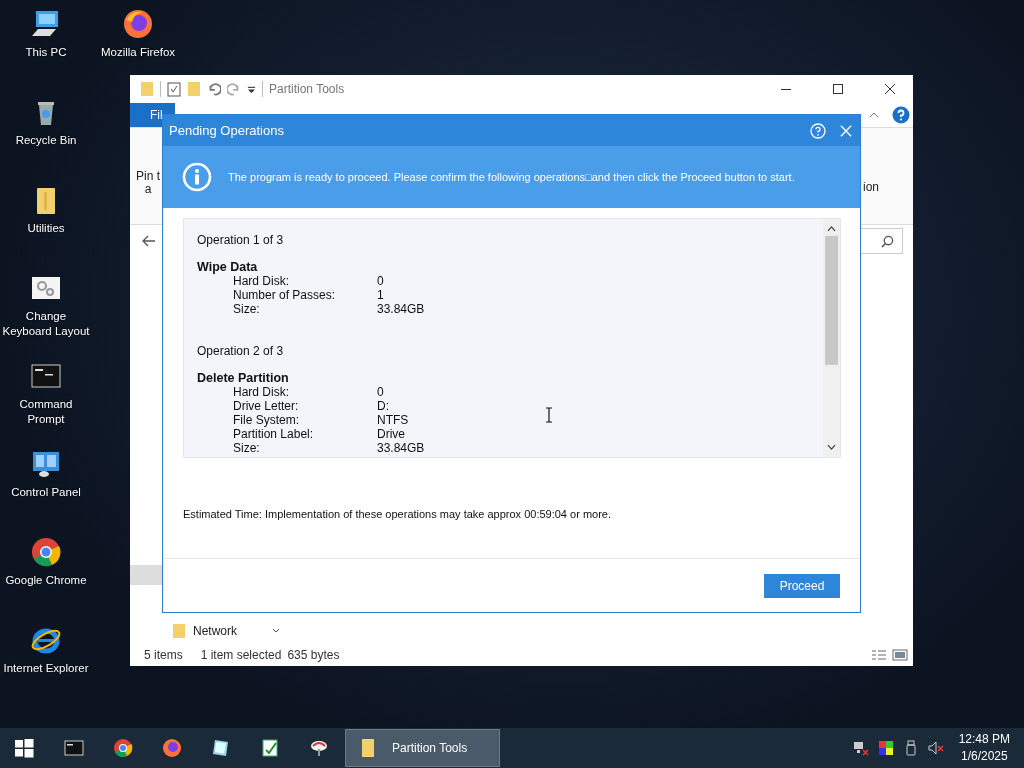 The height and width of the screenshot is (768, 1024). I want to click on scrollbar, so click(831, 338).